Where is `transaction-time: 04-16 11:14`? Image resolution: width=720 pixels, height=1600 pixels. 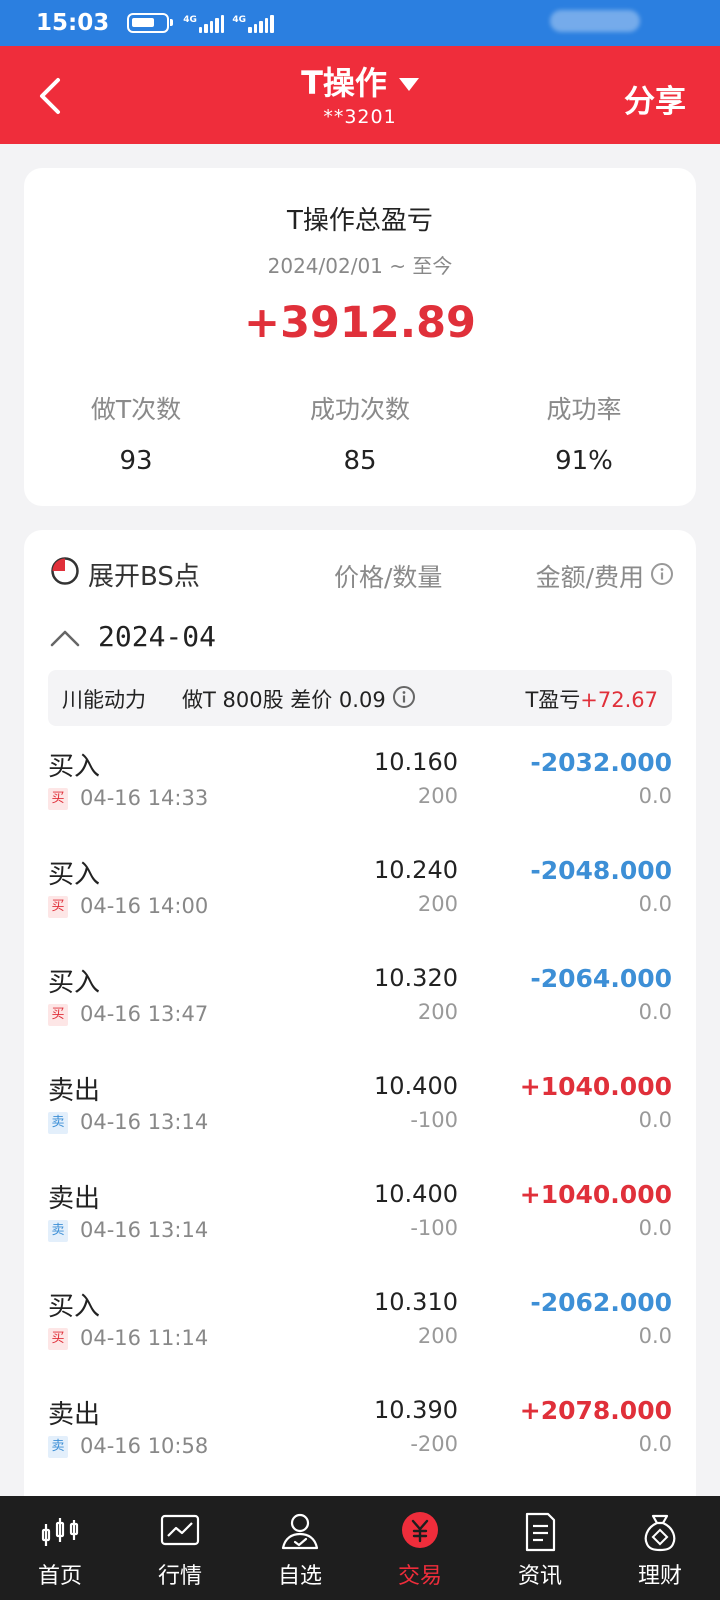 transaction-time: 04-16 11:14 is located at coordinates (144, 1338).